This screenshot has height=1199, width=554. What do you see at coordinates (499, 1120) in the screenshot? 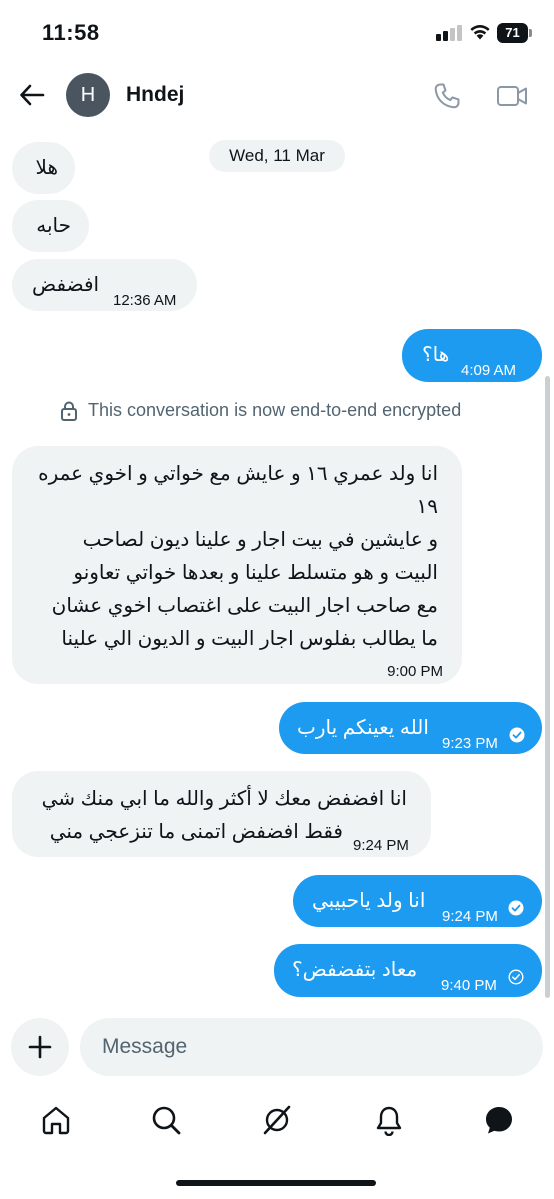
I see `messages-icon` at bounding box center [499, 1120].